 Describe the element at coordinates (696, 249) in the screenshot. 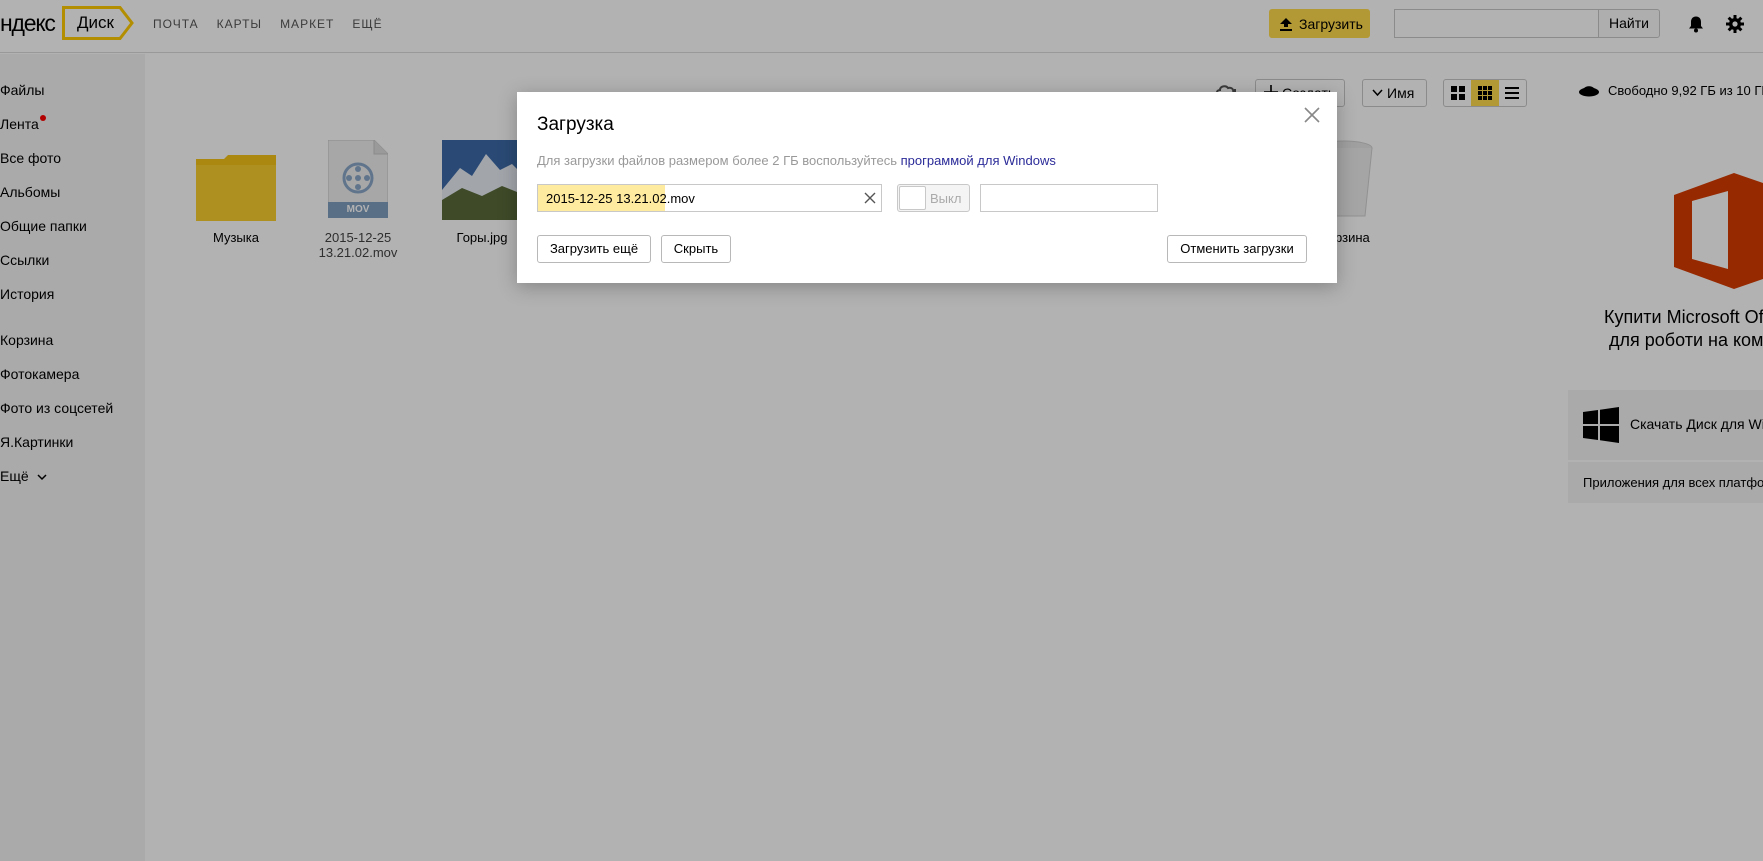

I see `hide-button: Скрыть` at that location.